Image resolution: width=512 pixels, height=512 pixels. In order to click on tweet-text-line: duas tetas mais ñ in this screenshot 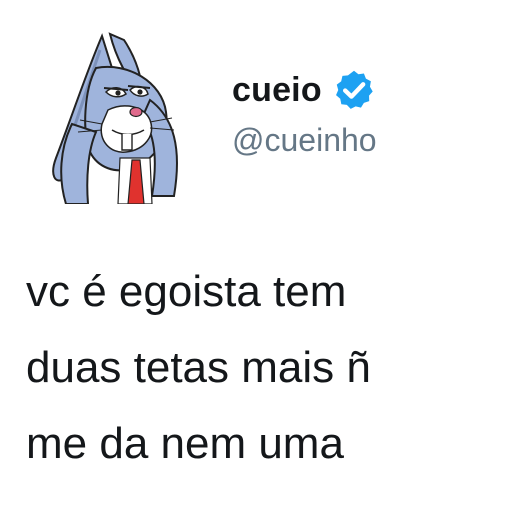, I will do `click(198, 367)`.